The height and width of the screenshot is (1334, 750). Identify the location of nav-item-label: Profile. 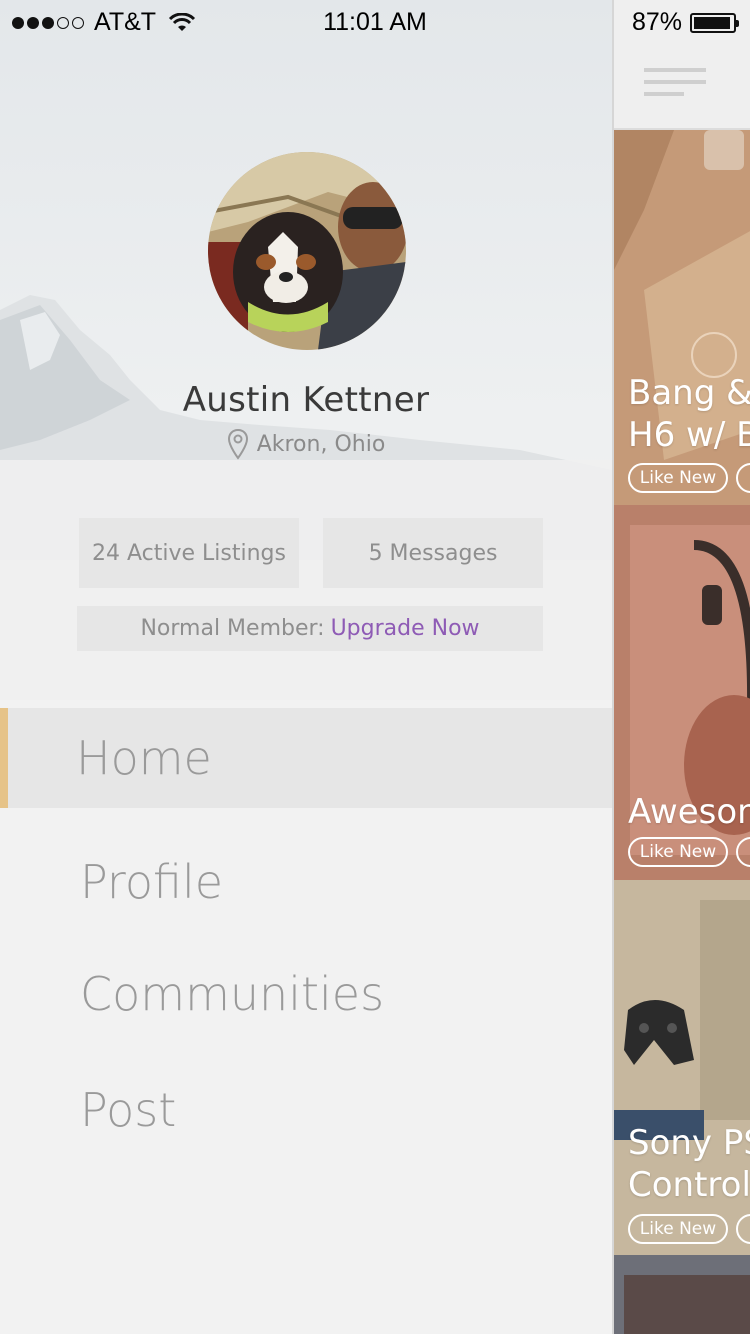
(152, 882).